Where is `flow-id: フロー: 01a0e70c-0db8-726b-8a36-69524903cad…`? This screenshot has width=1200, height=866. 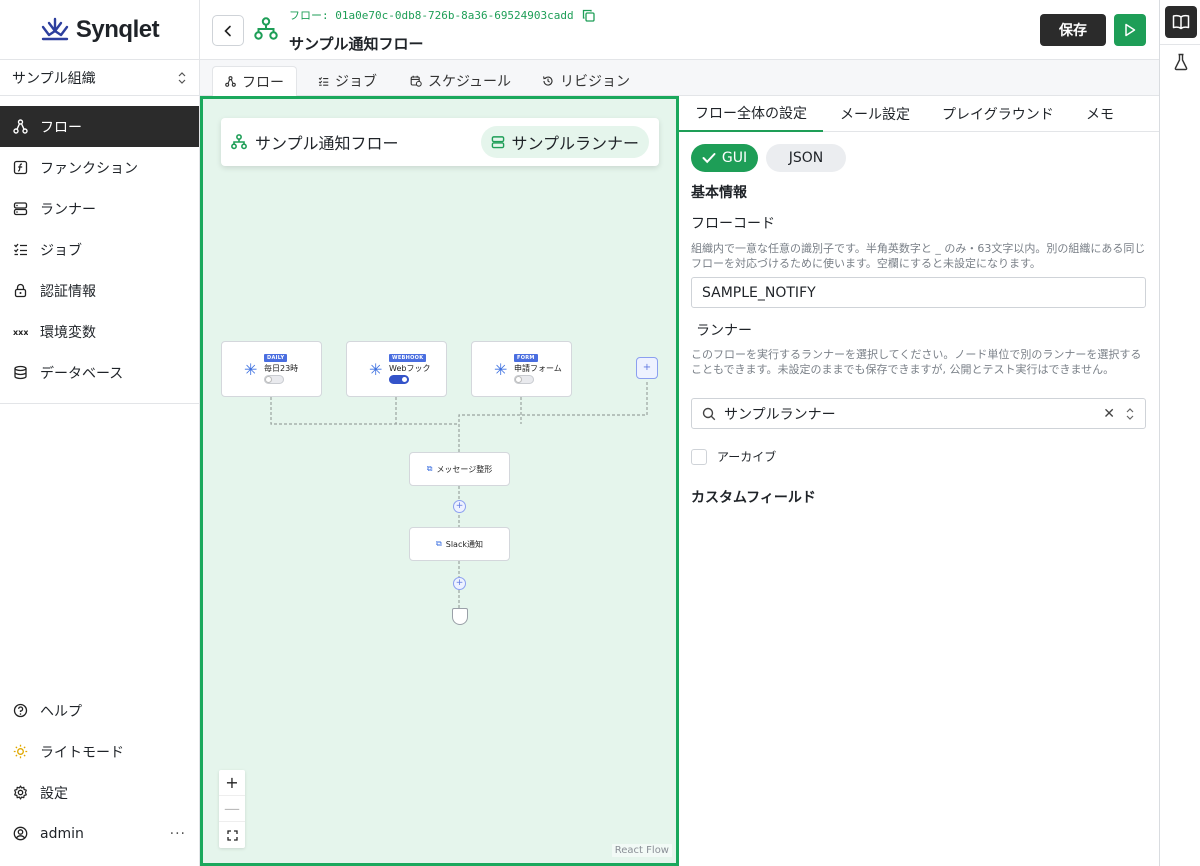
flow-id: フロー: 01a0e70c-0db8-726b-8a36-69524903cad… is located at coordinates (442, 15).